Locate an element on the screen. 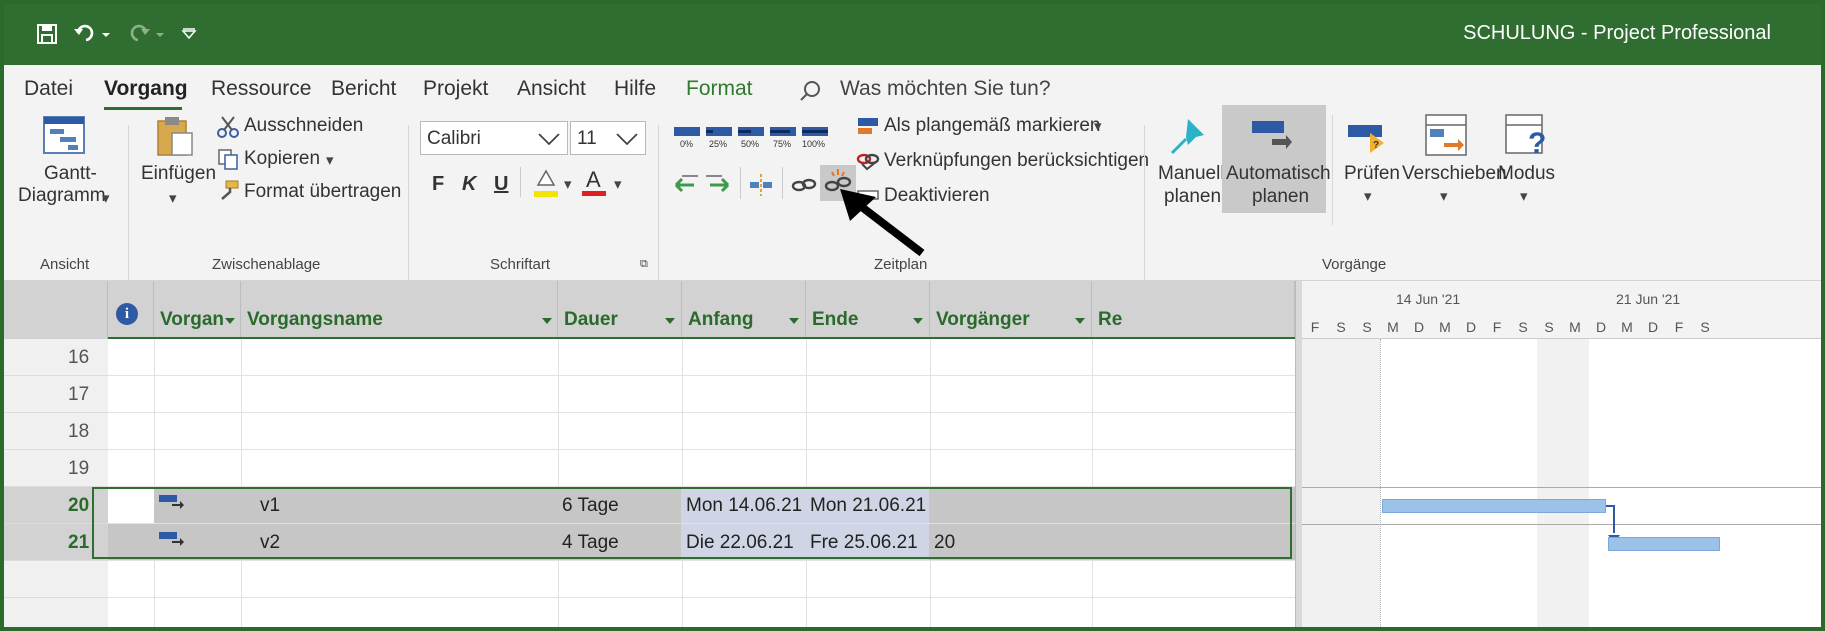  split-task-icon is located at coordinates (761, 187).